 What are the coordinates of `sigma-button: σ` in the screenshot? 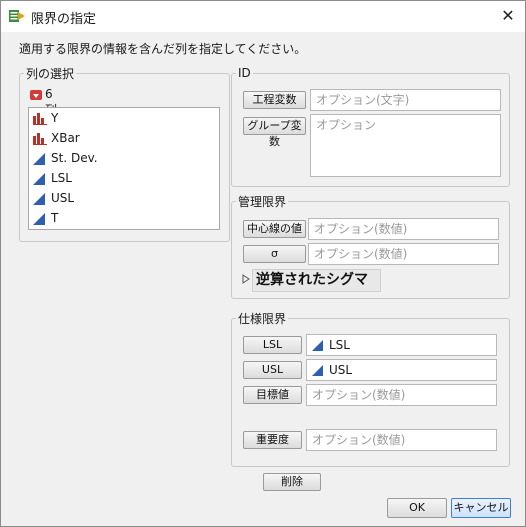 It's located at (274, 254).